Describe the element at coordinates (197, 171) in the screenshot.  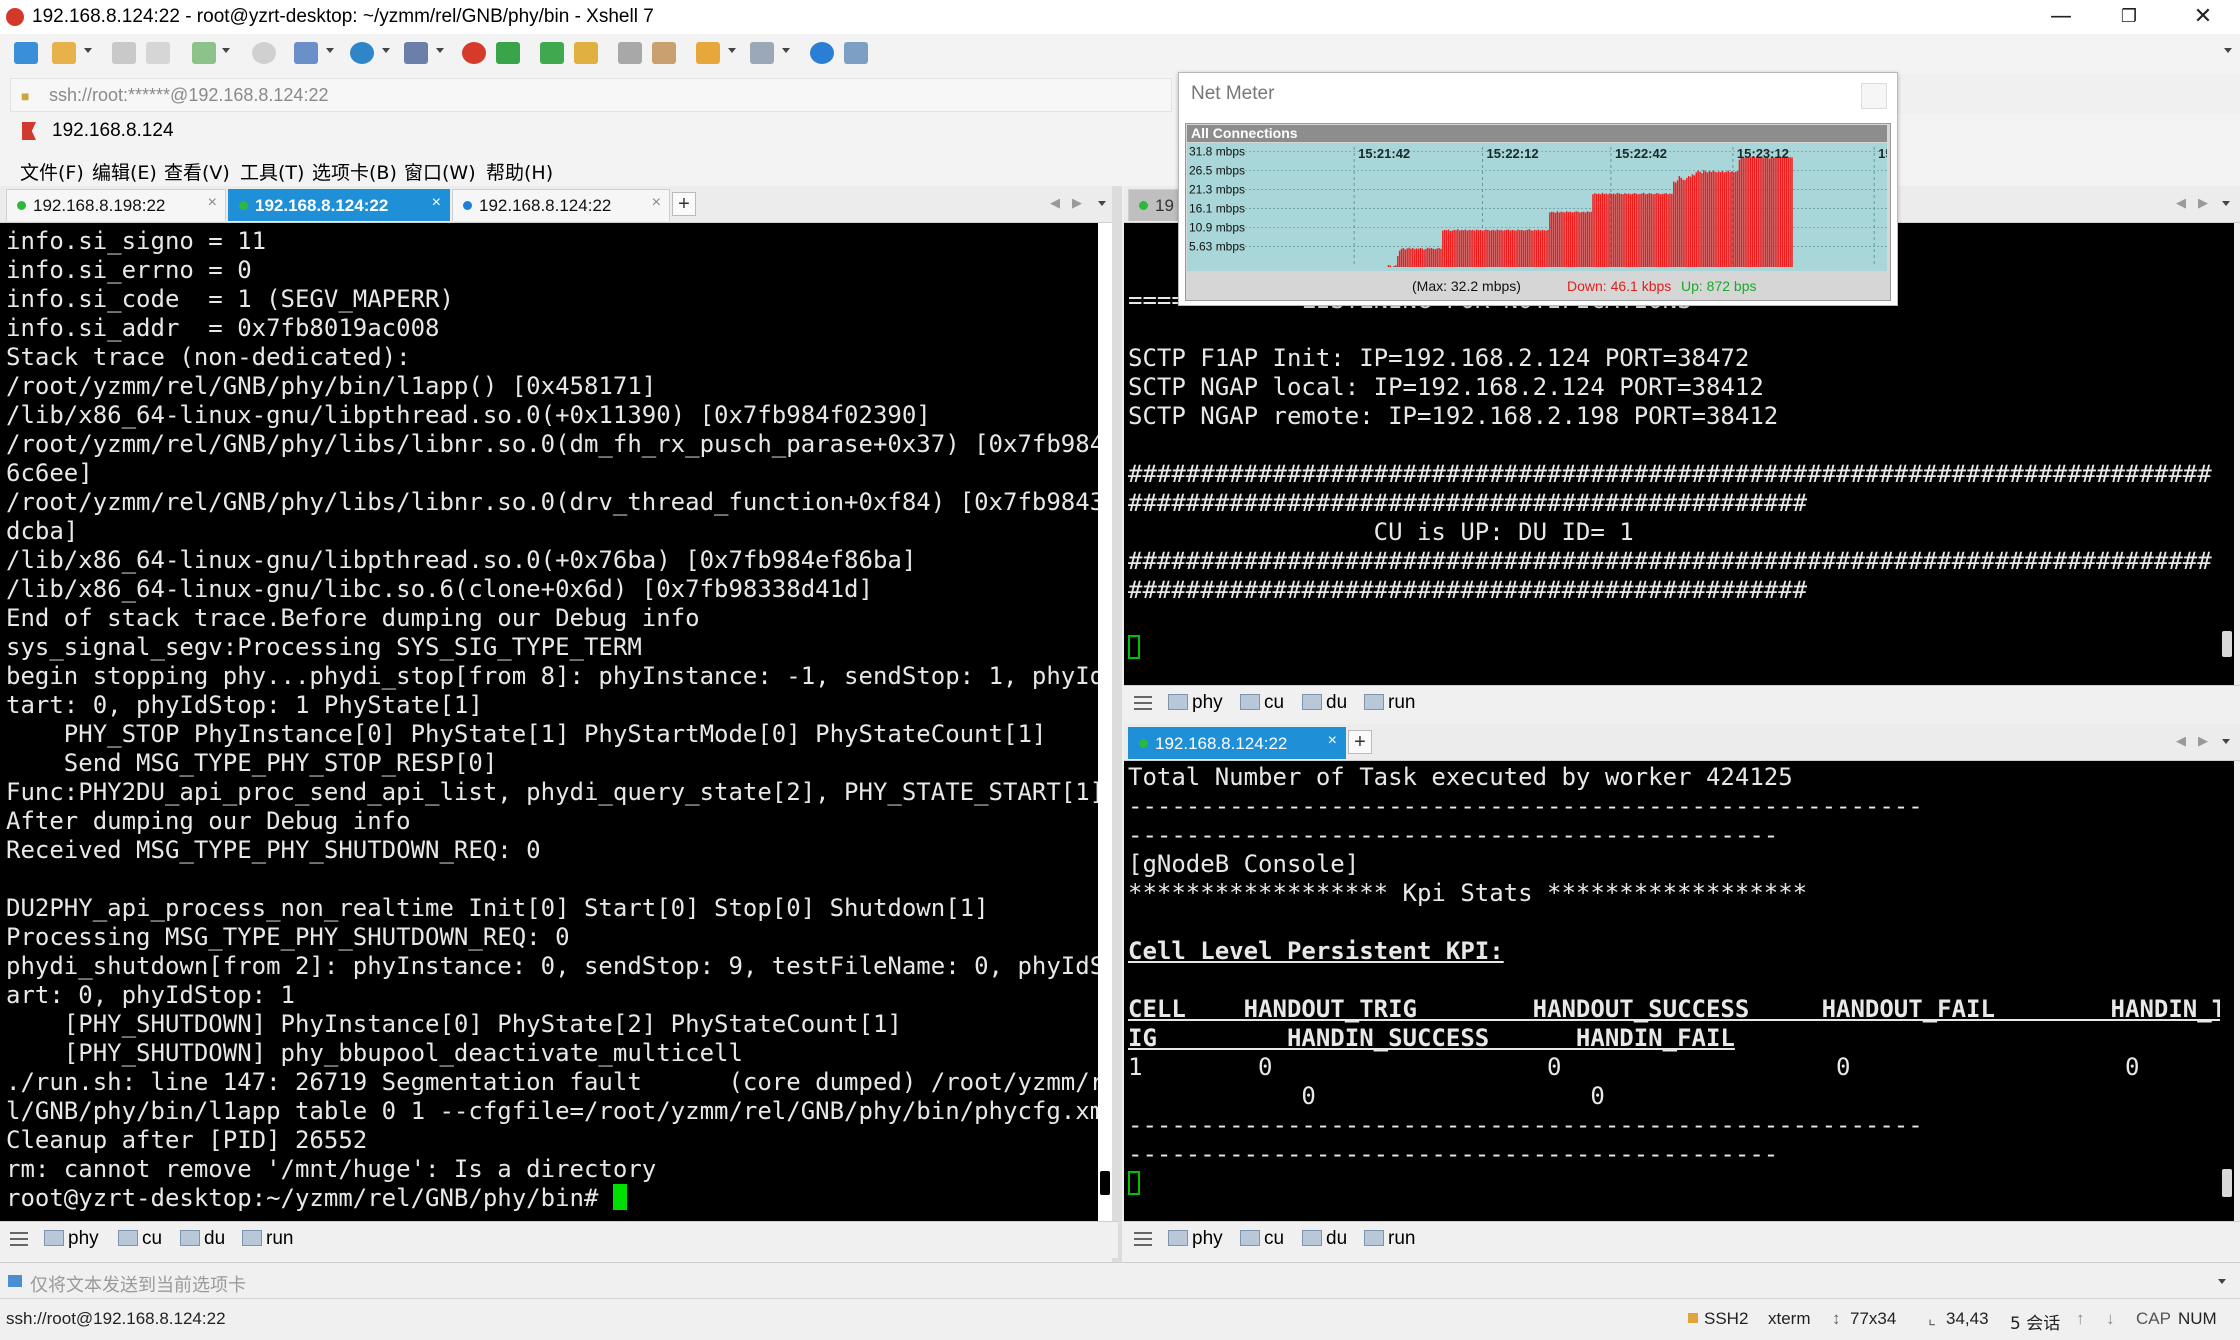
I see `menu-view: 查看(V)` at that location.